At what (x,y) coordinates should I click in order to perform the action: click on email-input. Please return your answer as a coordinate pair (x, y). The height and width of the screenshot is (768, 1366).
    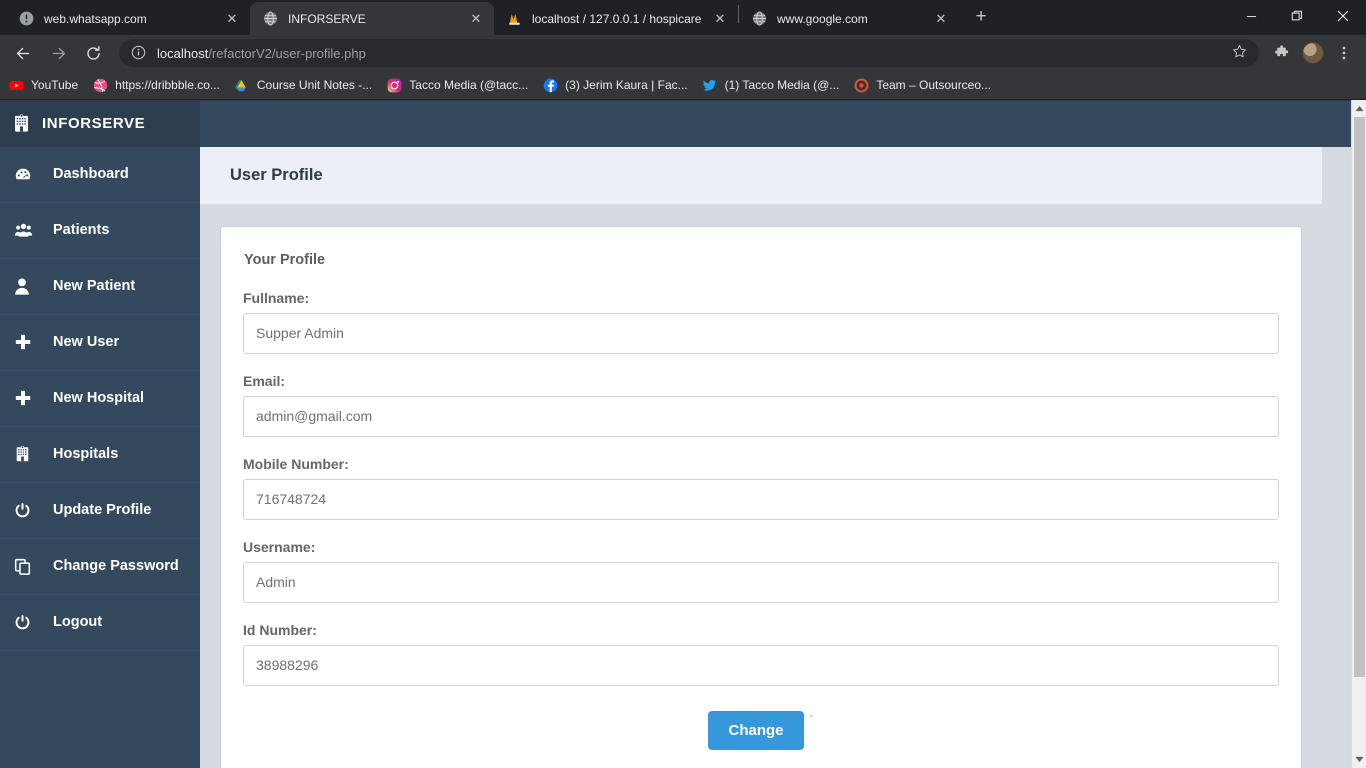
    Looking at the image, I should click on (761, 416).